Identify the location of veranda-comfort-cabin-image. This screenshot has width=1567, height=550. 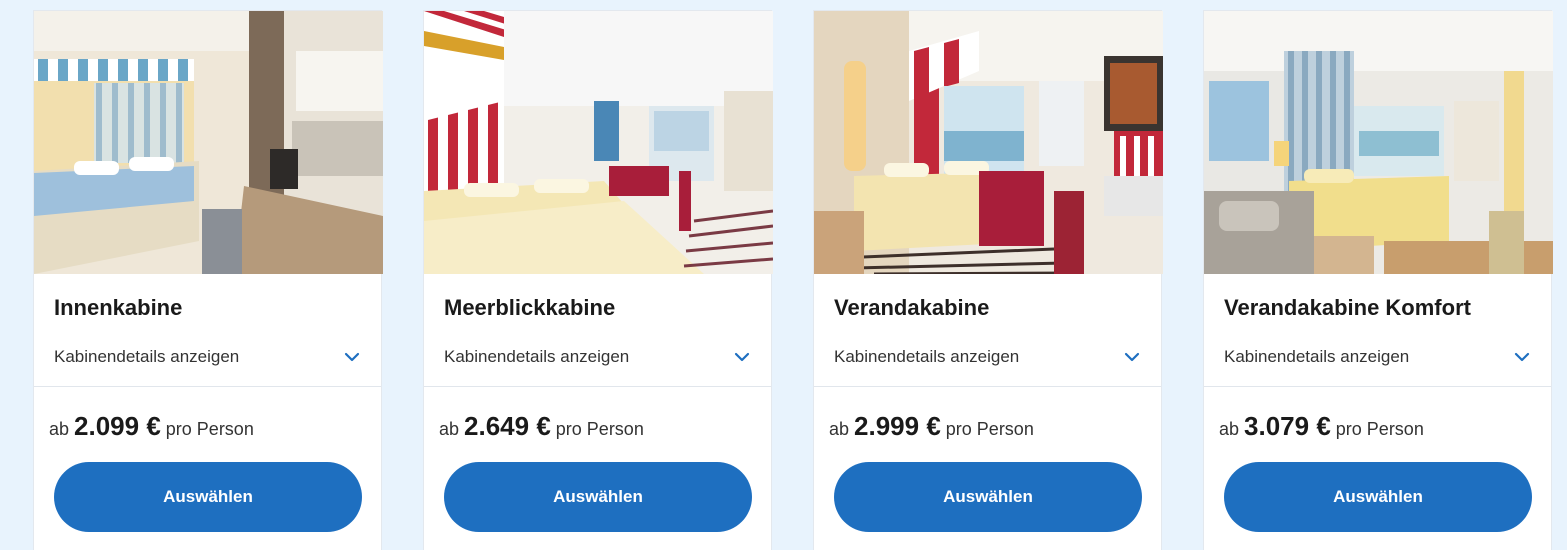
(1378, 142).